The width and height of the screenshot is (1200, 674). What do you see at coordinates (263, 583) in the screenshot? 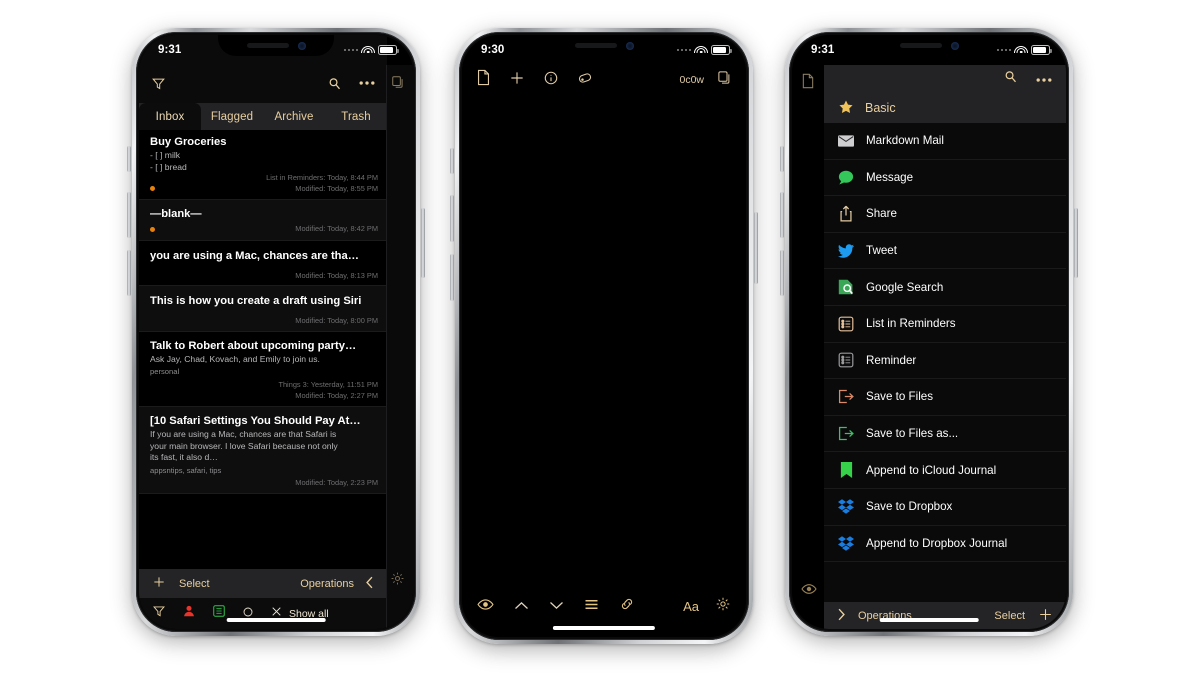
I see `operations-bar: Select Operations` at bounding box center [263, 583].